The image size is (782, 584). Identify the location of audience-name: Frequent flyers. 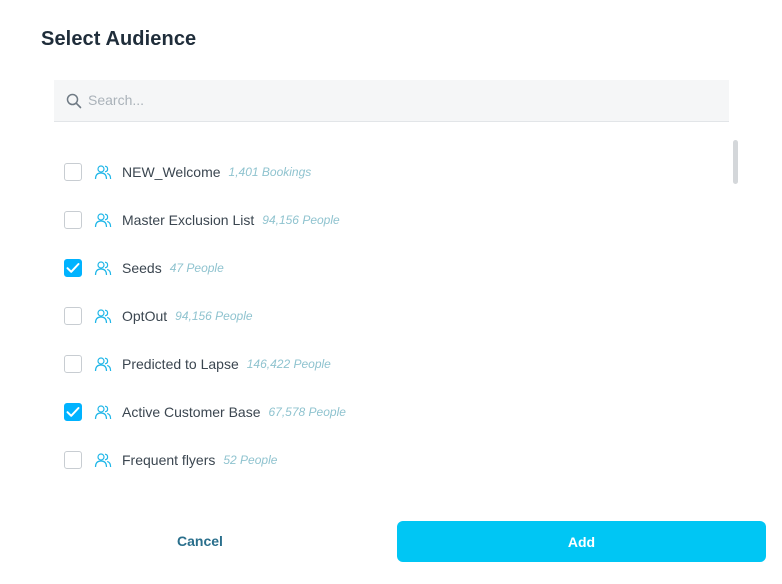
(169, 460).